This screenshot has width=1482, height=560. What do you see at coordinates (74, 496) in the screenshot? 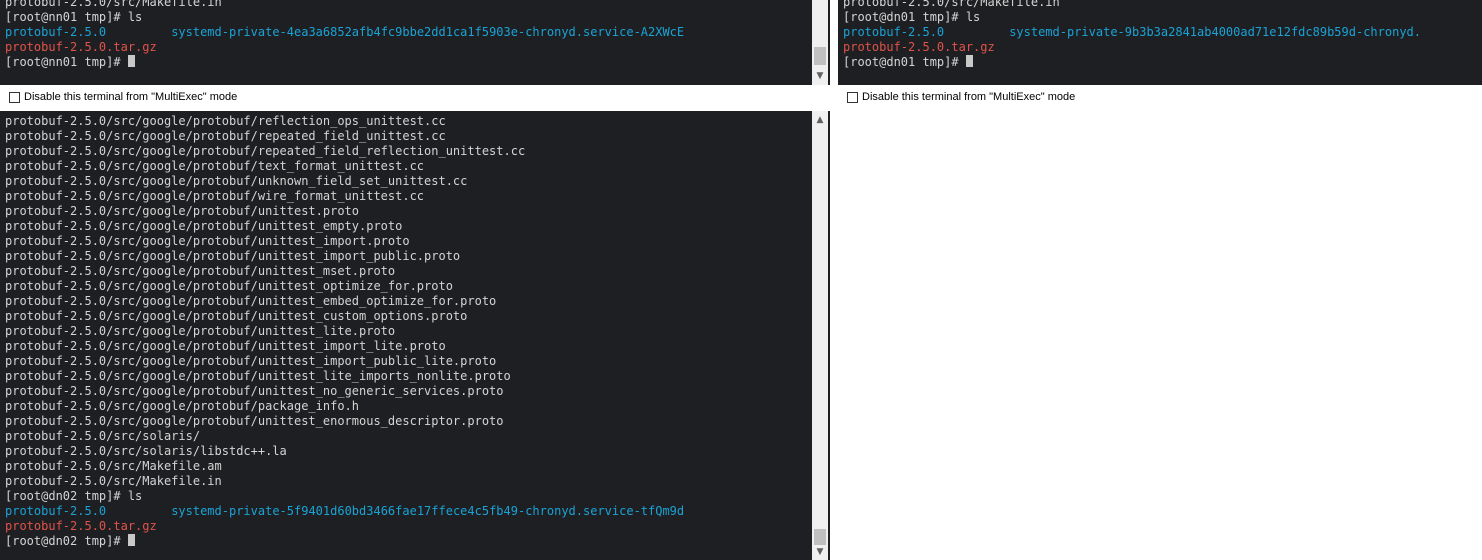
I see `terminal-text: [root@dn02 tmp]# ls` at bounding box center [74, 496].